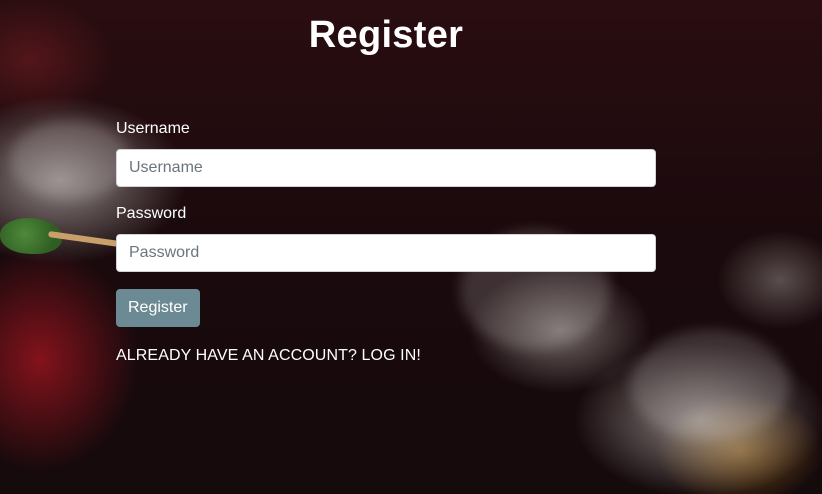  What do you see at coordinates (386, 356) in the screenshot?
I see `login-link: ALREADY HAVE AN ACCOUNT? LOG IN!` at bounding box center [386, 356].